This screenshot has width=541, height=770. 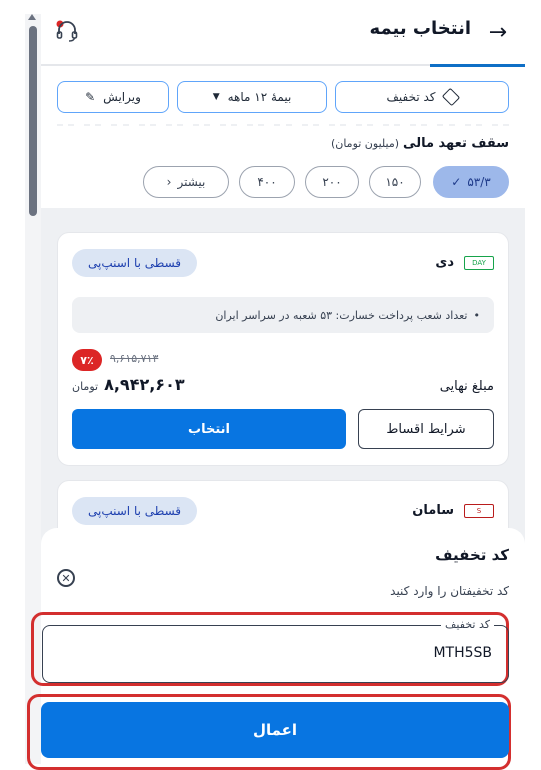 I want to click on chevron-down-icon: ▼, so click(x=216, y=97).